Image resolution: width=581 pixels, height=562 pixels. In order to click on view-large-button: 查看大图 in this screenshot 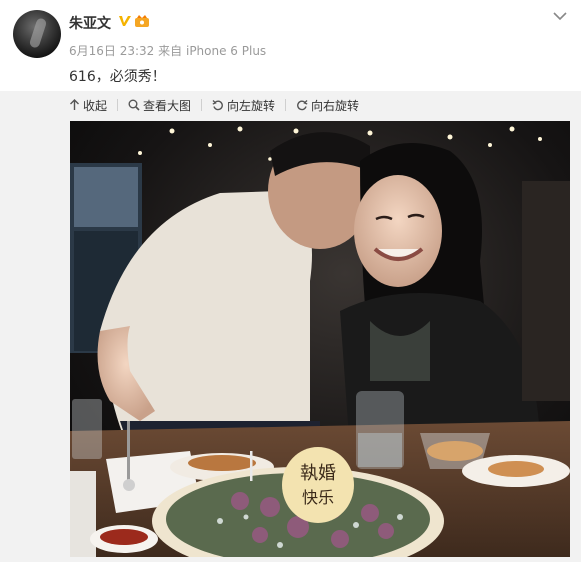, I will do `click(159, 105)`.